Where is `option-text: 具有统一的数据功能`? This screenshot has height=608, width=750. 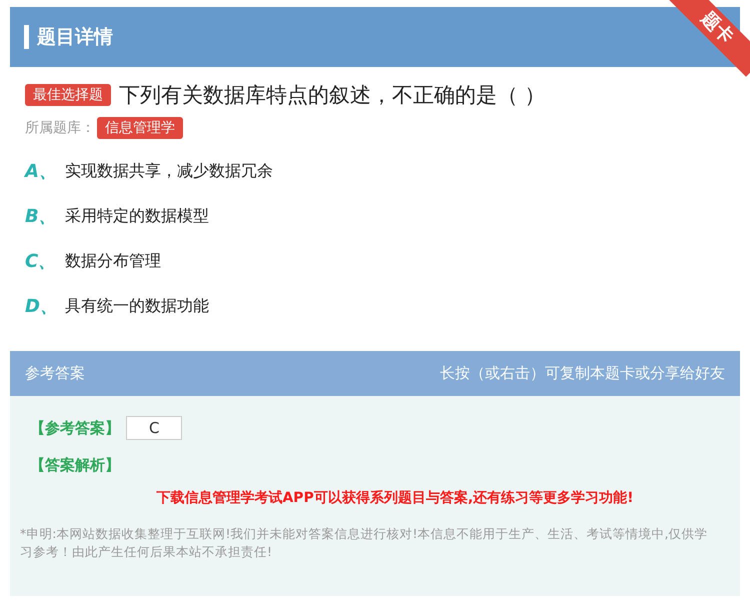
option-text: 具有统一的数据功能 is located at coordinates (137, 306).